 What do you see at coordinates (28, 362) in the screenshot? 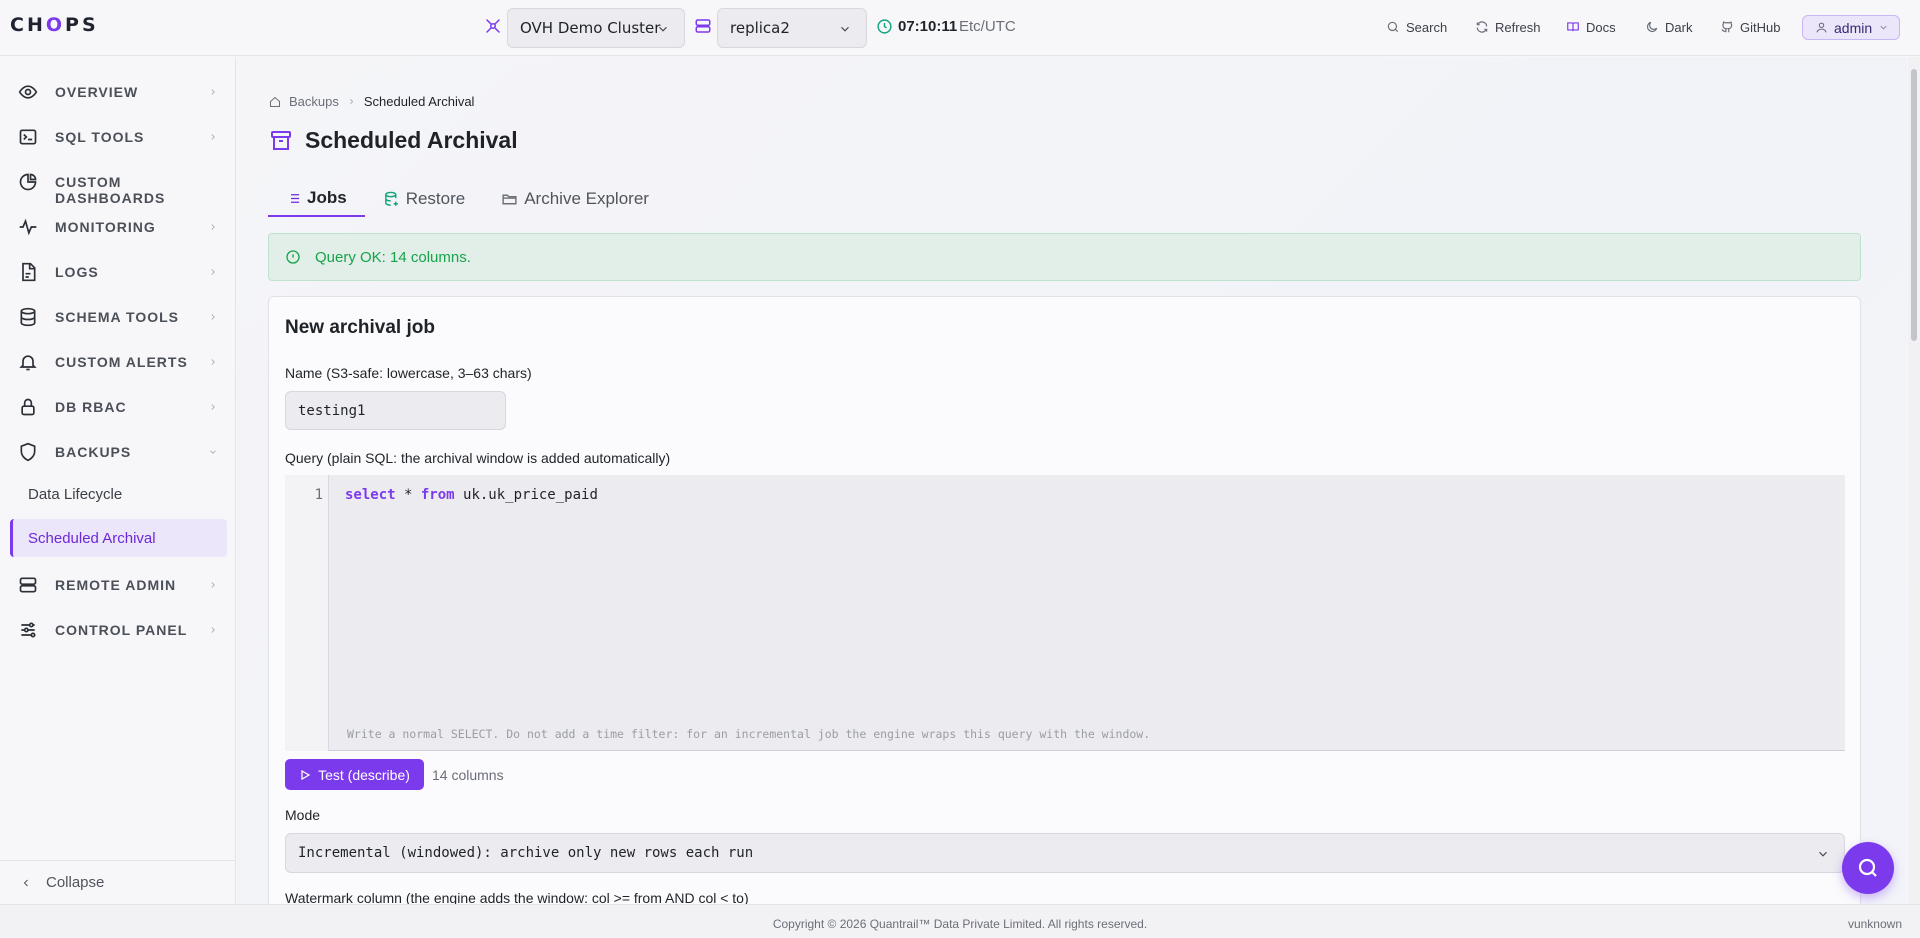
I see `bell-icon` at bounding box center [28, 362].